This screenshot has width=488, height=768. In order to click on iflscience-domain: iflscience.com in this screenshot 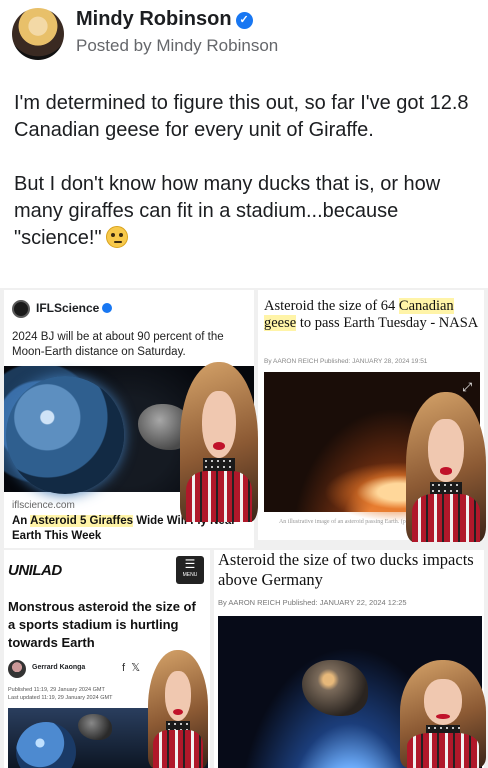, I will do `click(43, 505)`.